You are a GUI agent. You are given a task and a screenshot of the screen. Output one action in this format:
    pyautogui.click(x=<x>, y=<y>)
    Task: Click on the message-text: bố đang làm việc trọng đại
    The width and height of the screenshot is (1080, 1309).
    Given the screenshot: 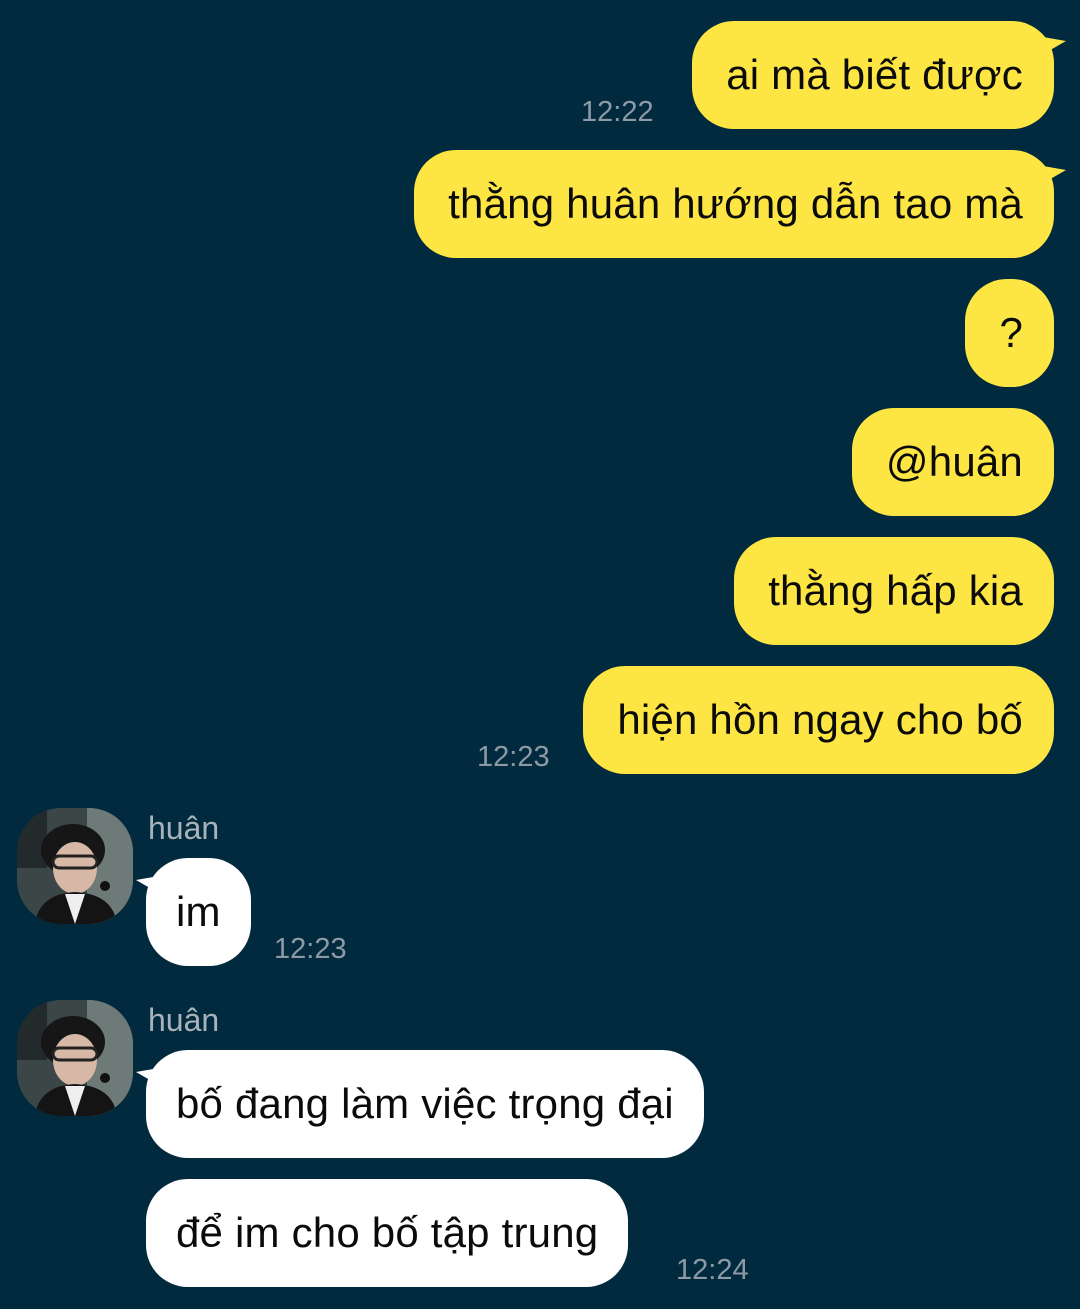 What is the action you would take?
    pyautogui.click(x=425, y=1103)
    